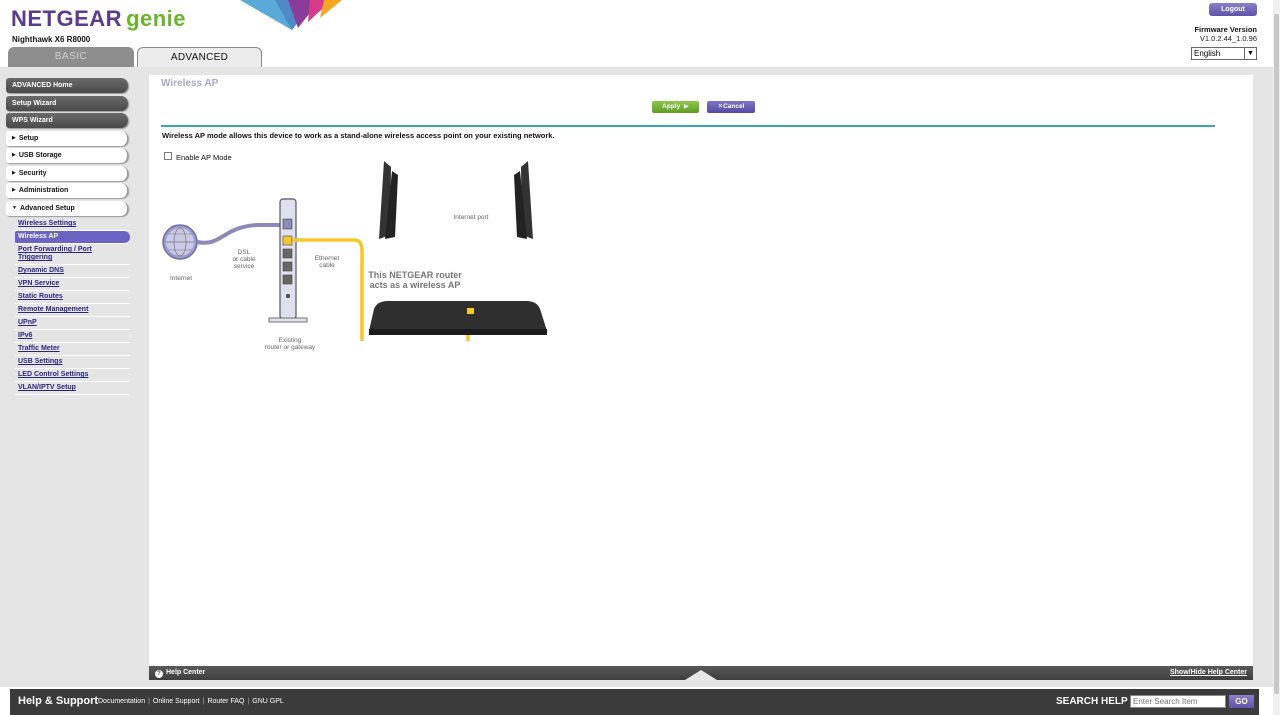 The image size is (1280, 715). I want to click on language-selected: English, so click(1207, 53).